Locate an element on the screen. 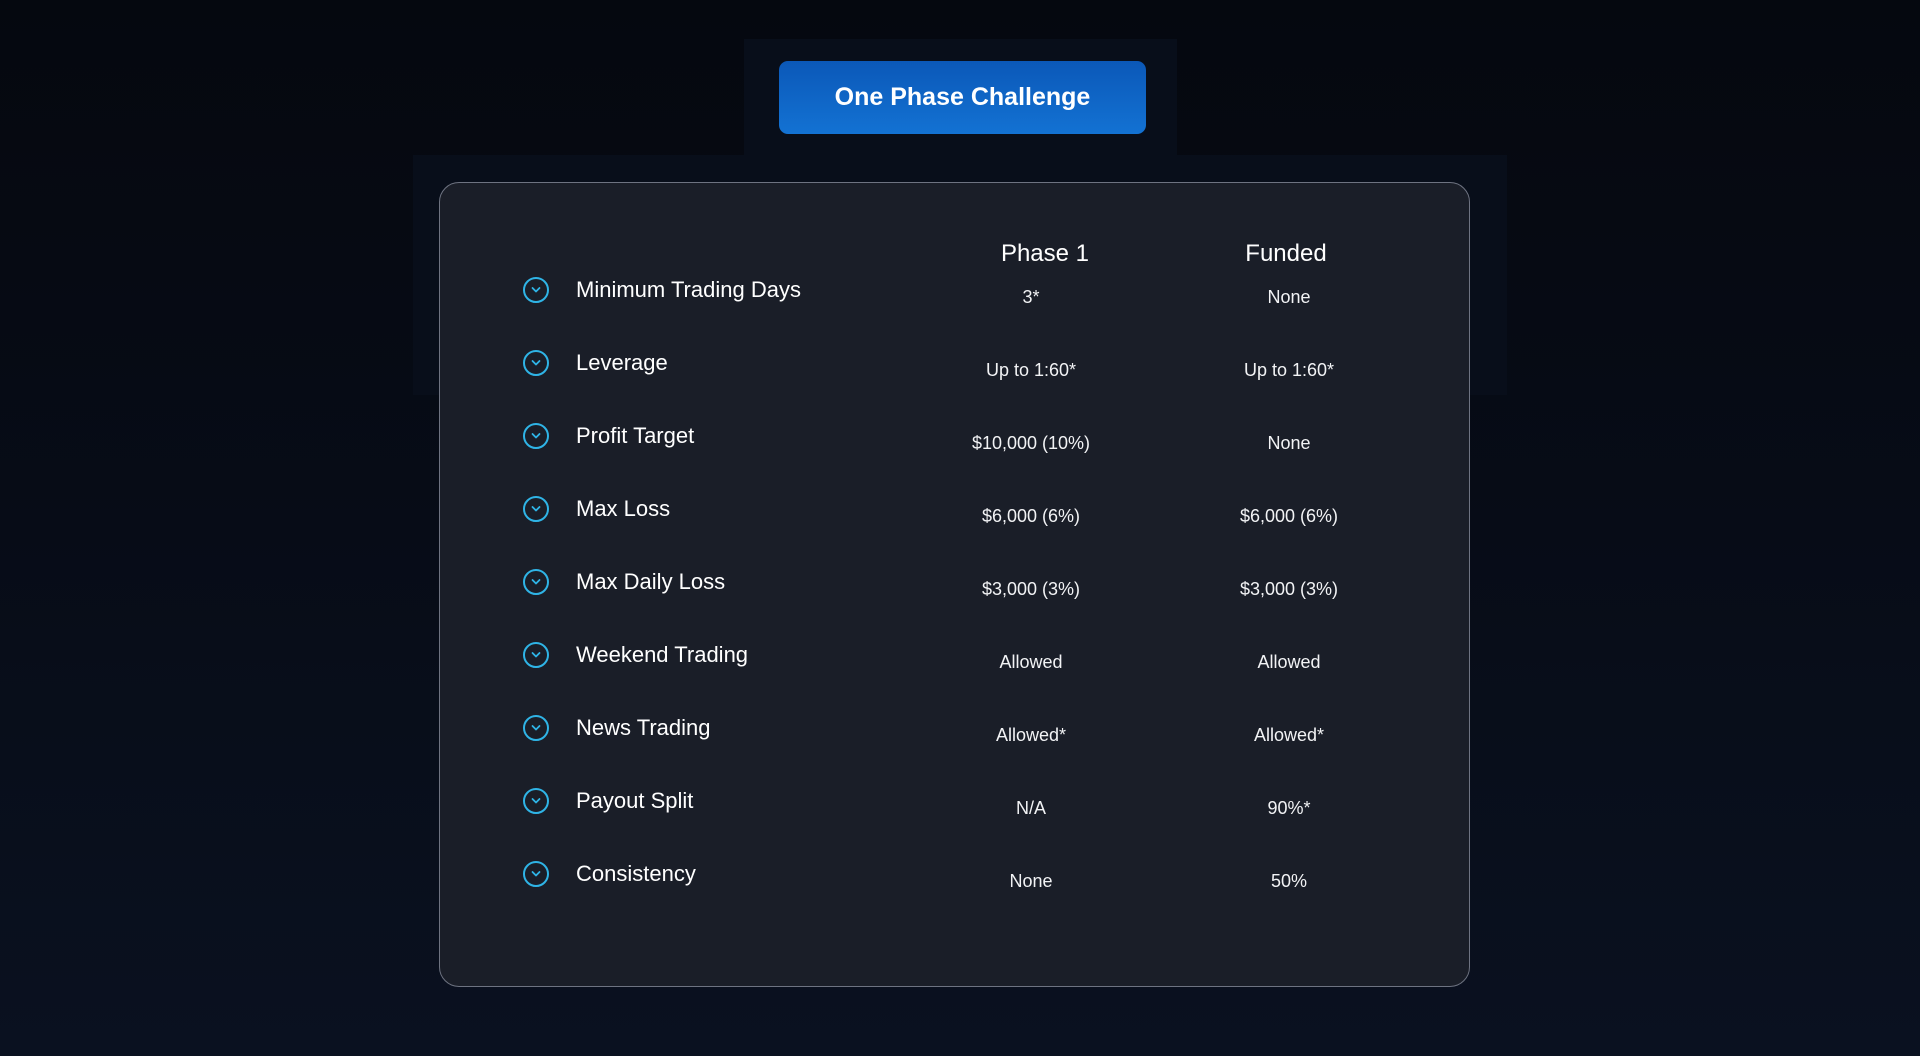 The image size is (1920, 1056). table-row: Weekend Trading Allowed Allowed is located at coordinates (954, 672).